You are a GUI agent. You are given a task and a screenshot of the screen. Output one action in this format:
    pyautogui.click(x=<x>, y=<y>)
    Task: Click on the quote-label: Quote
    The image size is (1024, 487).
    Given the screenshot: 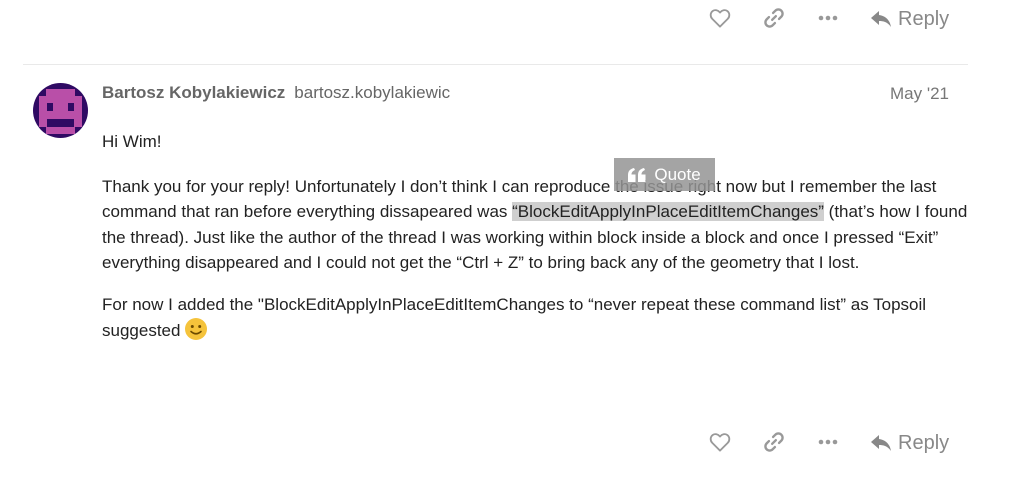 What is the action you would take?
    pyautogui.click(x=677, y=174)
    